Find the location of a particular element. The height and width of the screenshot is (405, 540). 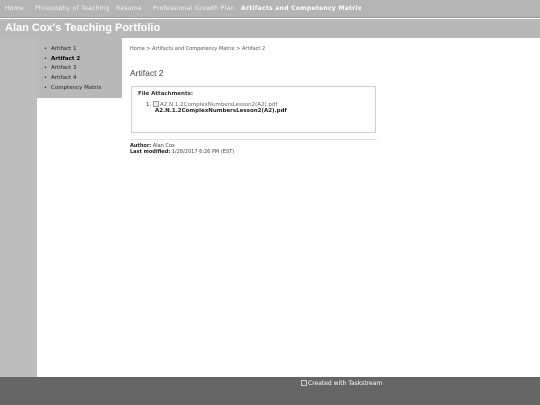

sidebar-item-label: Artifact 4 is located at coordinates (64, 78).